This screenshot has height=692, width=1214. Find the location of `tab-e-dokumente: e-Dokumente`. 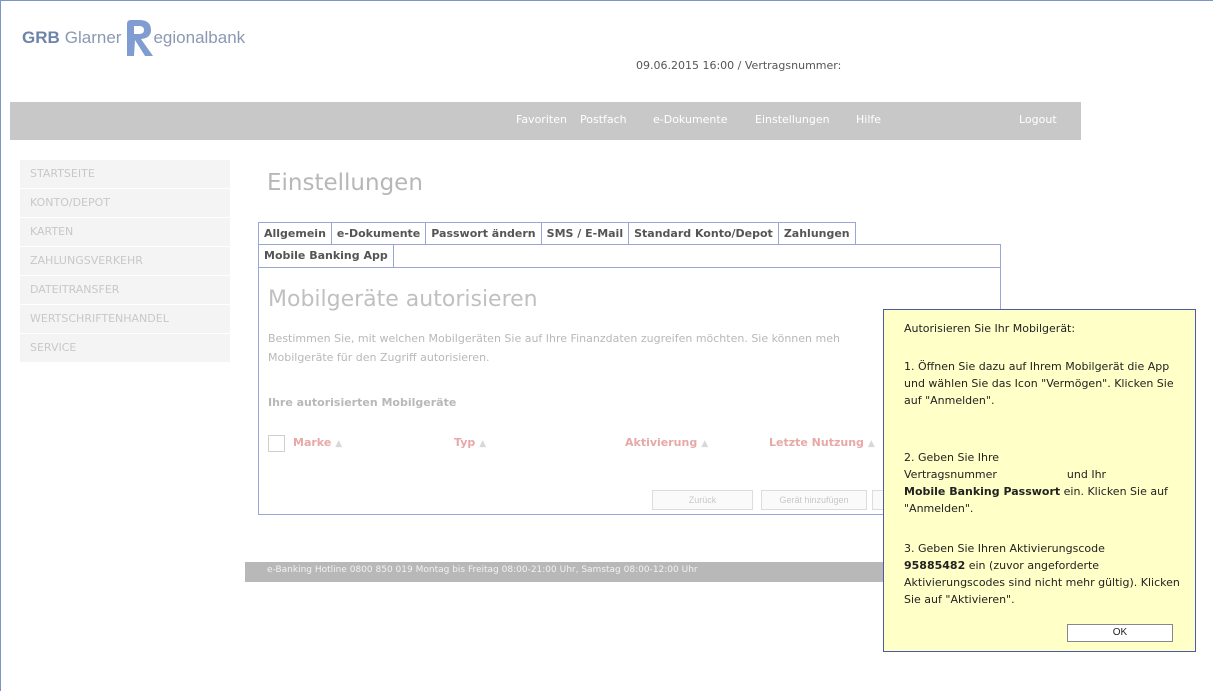

tab-e-dokumente: e-Dokumente is located at coordinates (378, 233).